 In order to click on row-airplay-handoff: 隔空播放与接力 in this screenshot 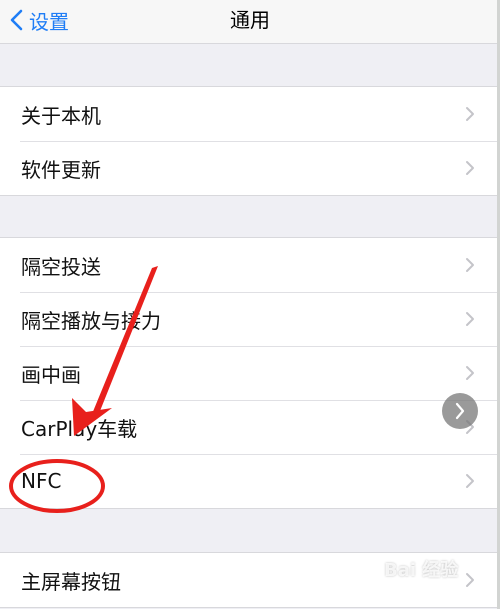, I will do `click(248, 319)`.